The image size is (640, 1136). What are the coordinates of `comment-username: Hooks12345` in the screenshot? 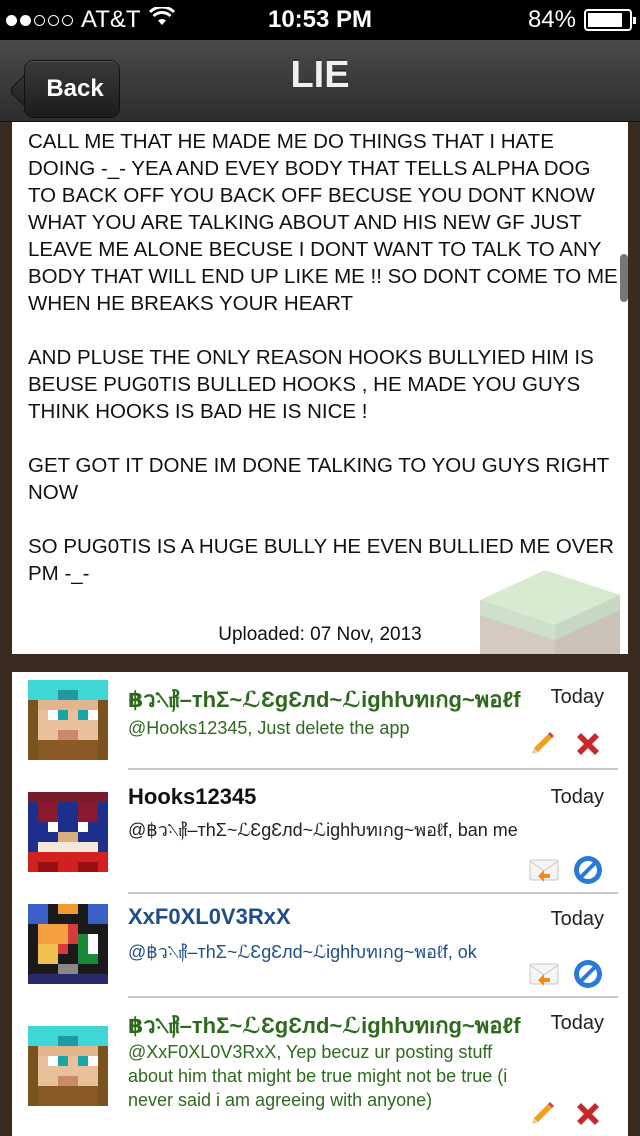 It's located at (192, 797).